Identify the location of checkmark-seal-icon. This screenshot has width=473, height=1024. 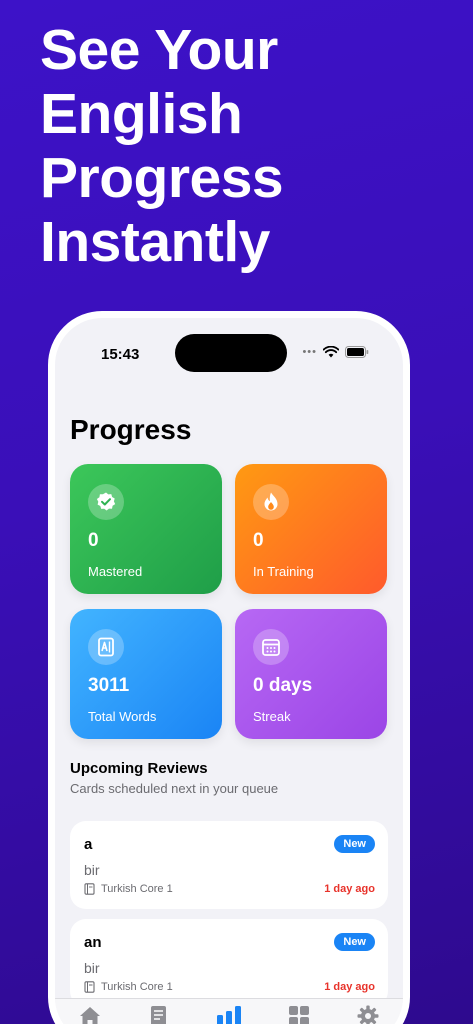
(106, 502).